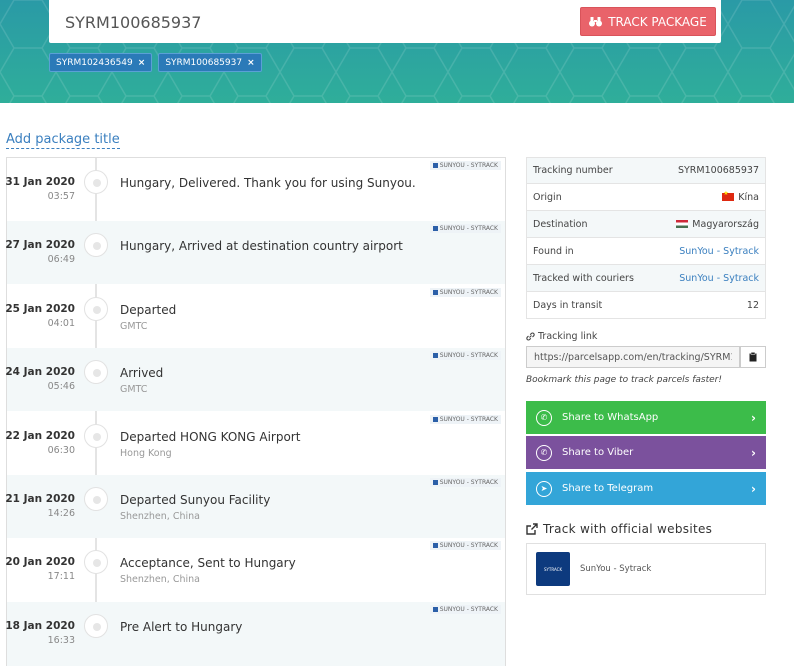 This screenshot has width=794, height=669. Describe the element at coordinates (40, 562) in the screenshot. I see `event-date: 20 Jan 2020` at that location.